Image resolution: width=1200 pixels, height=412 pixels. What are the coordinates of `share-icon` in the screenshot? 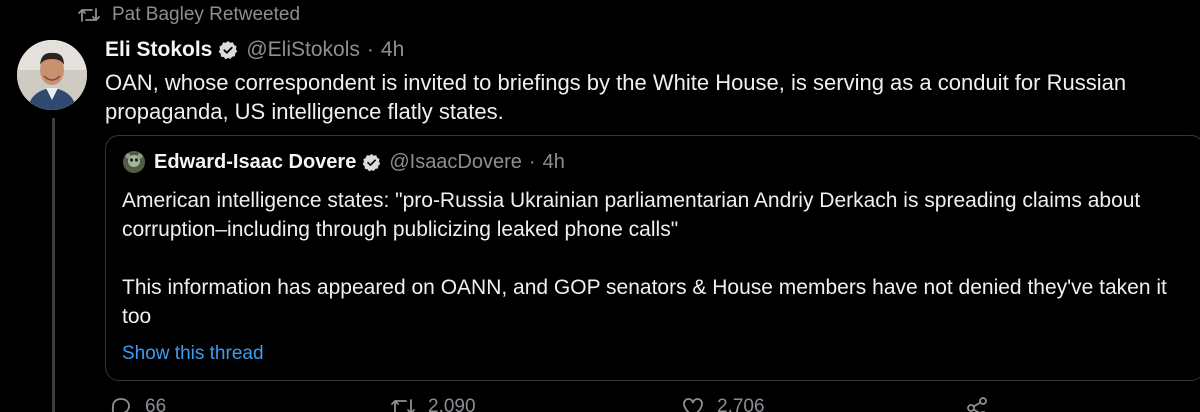 It's located at (977, 404).